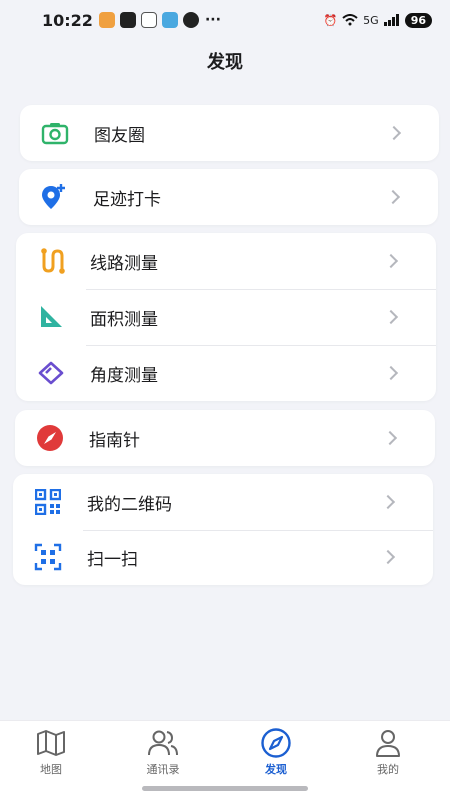 This screenshot has width=450, height=800. Describe the element at coordinates (163, 769) in the screenshot. I see `tab-label: 通讯录` at that location.